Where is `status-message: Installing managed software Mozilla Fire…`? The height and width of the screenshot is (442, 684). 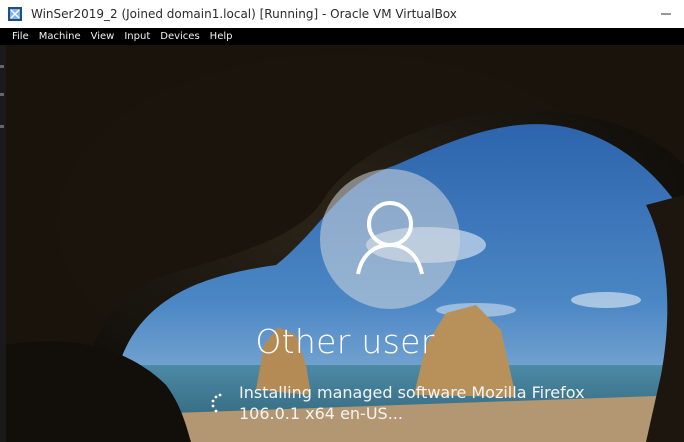
status-message: Installing managed software Mozilla Fire… is located at coordinates (459, 403).